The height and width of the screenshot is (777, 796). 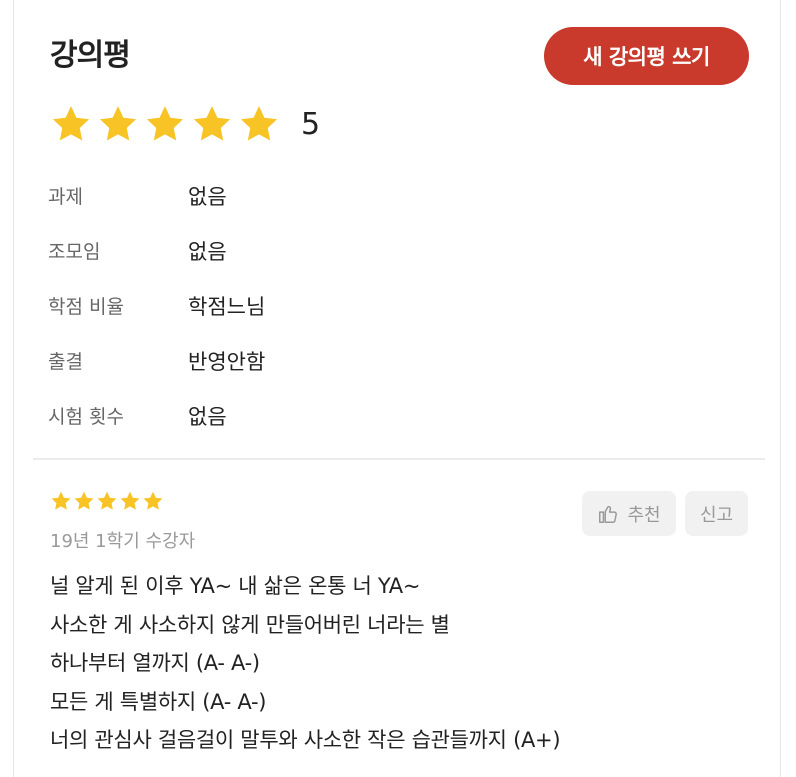 What do you see at coordinates (86, 417) in the screenshot?
I see `detail-label: 시험 횟수` at bounding box center [86, 417].